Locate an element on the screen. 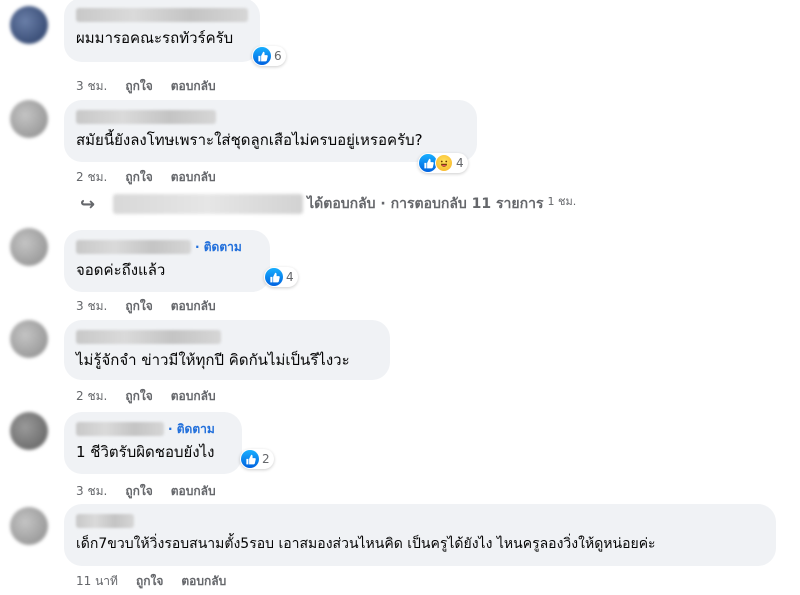  comment-text: 1 ชีวิตรับผิดชอบยังไง is located at coordinates (145, 452).